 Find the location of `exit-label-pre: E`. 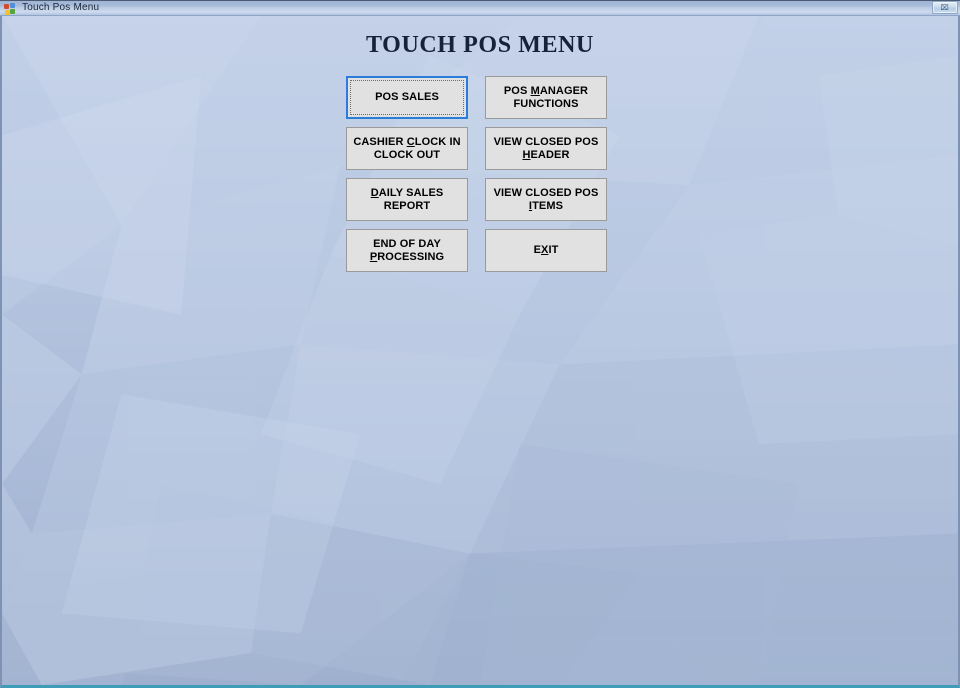

exit-label-pre: E is located at coordinates (537, 250).